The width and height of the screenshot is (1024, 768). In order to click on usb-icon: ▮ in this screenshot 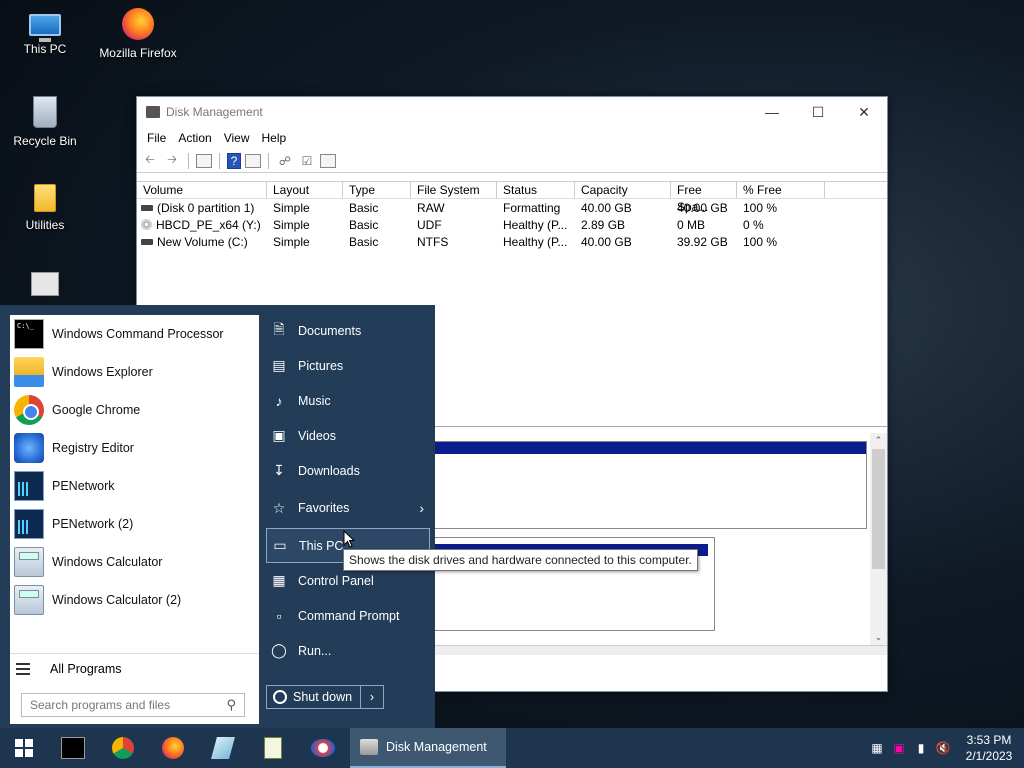, I will do `click(921, 748)`.